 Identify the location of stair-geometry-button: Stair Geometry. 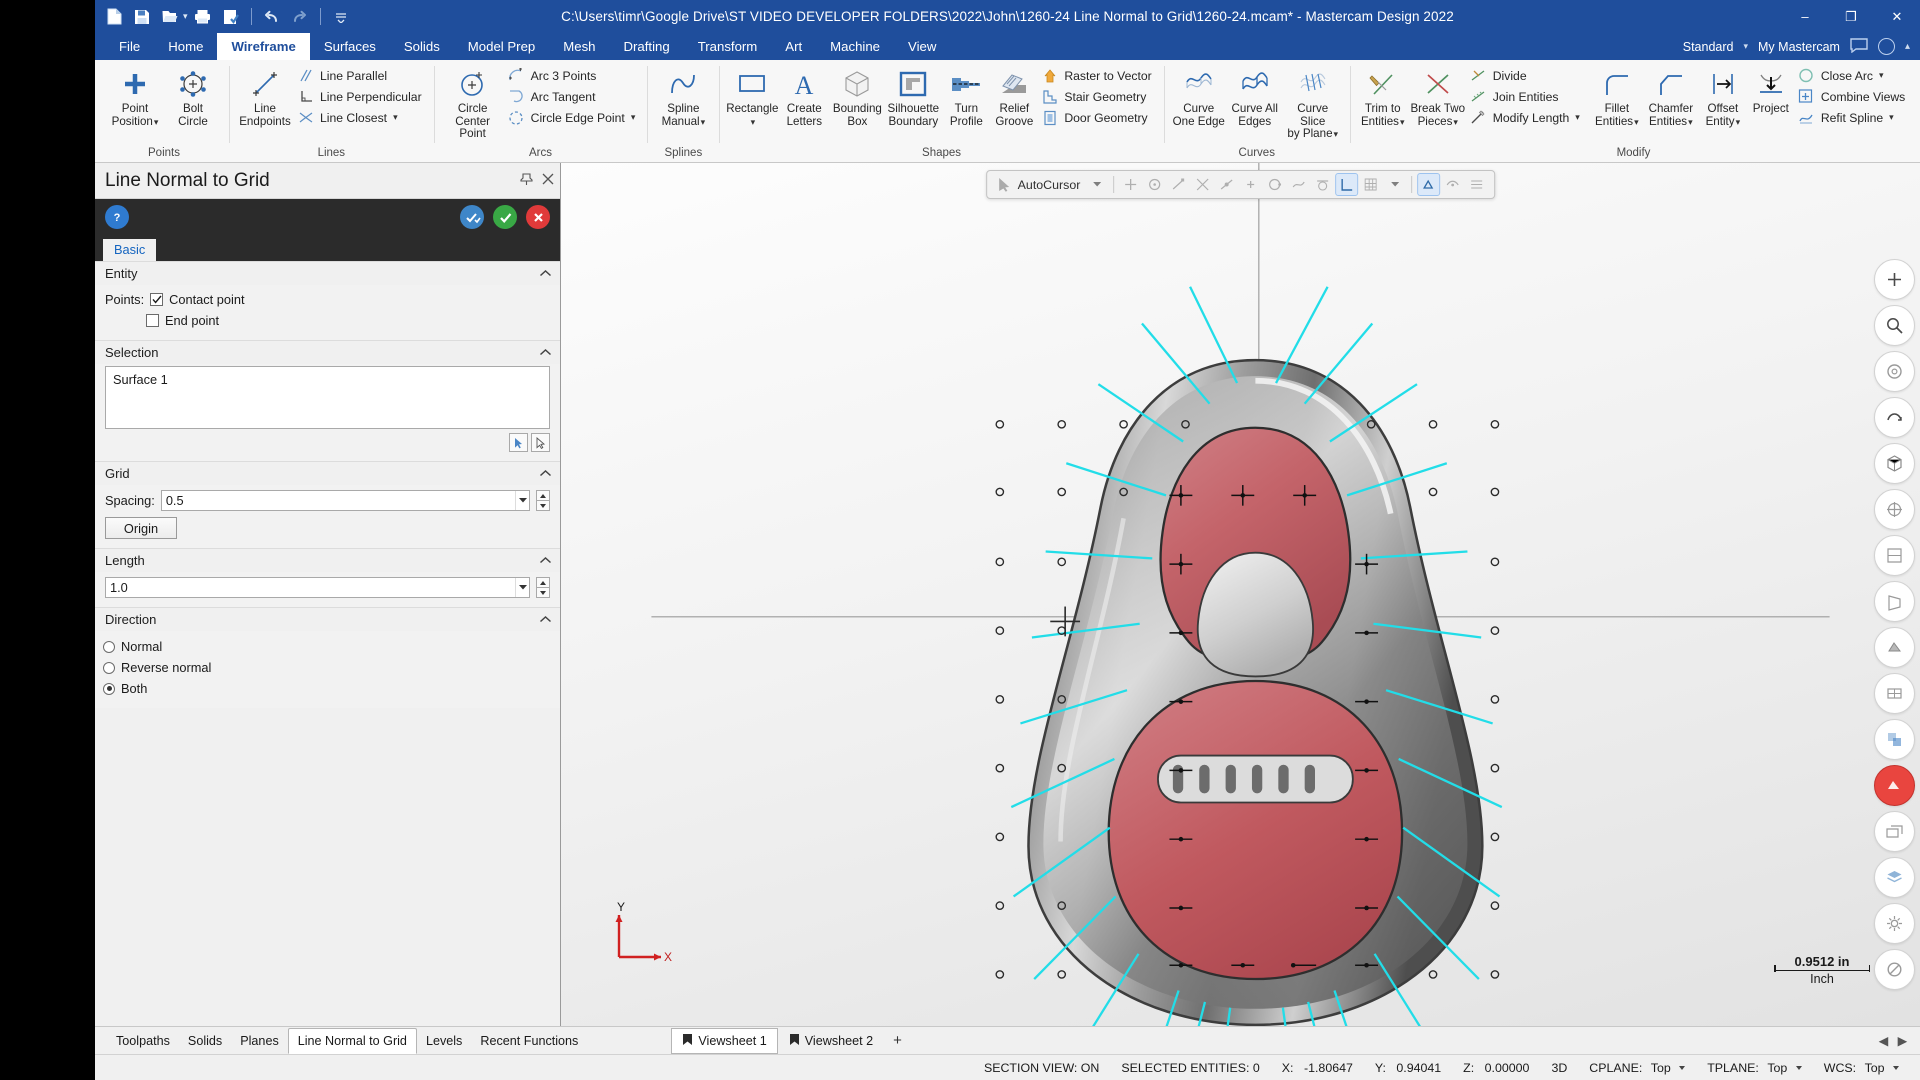
(1097, 96).